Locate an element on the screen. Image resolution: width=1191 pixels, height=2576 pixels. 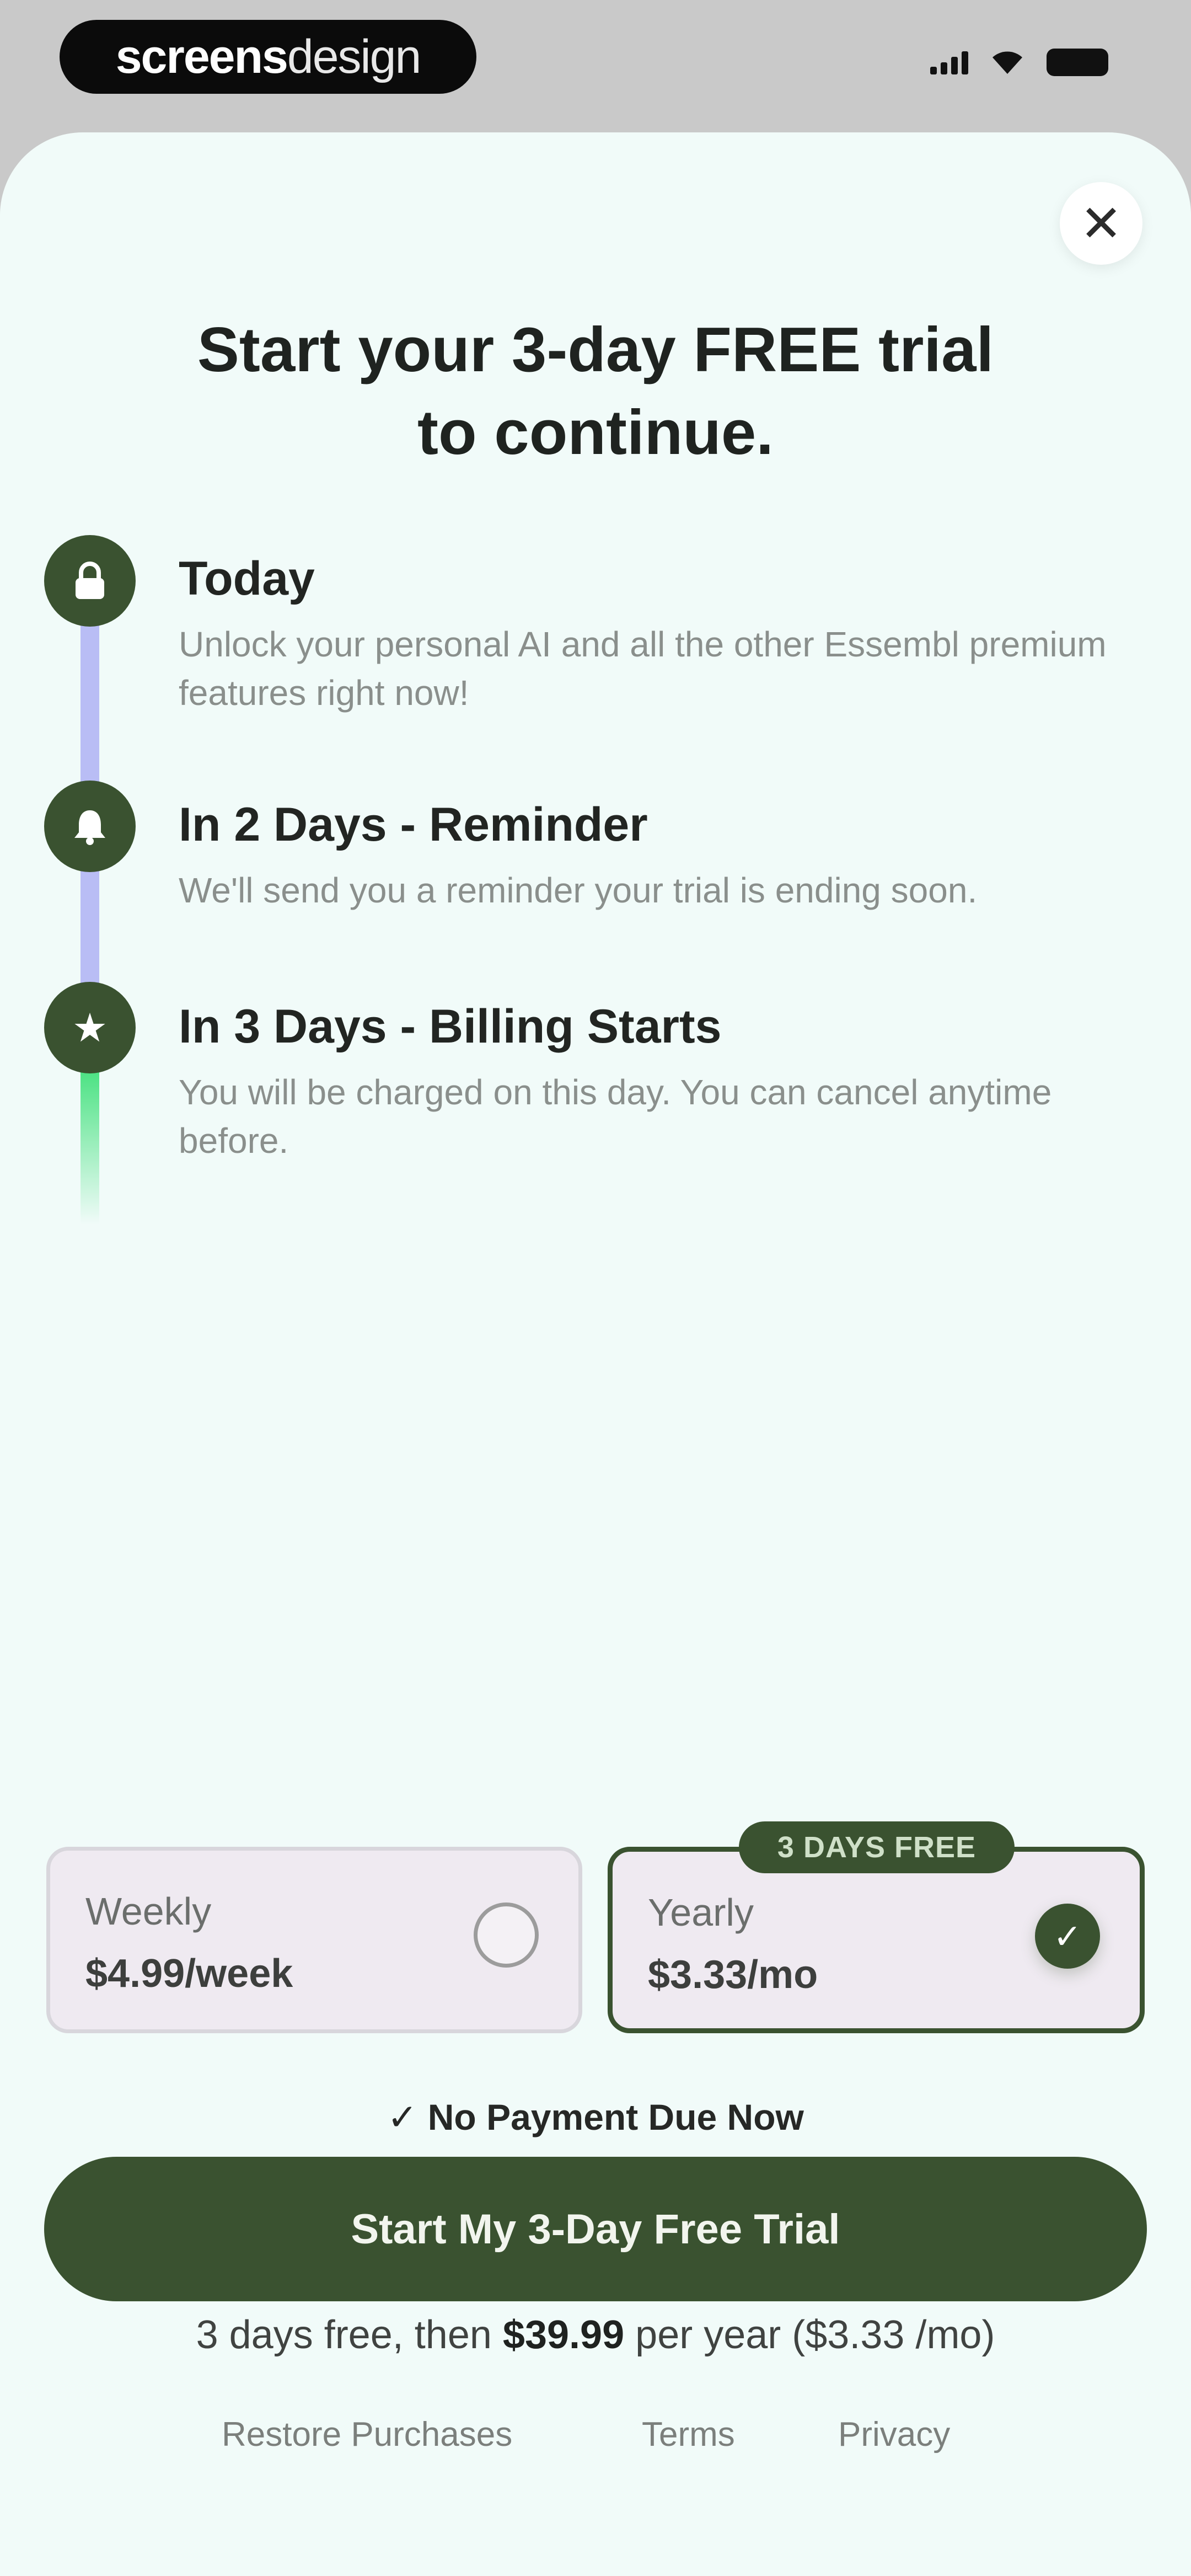
bell-icon is located at coordinates (90, 826).